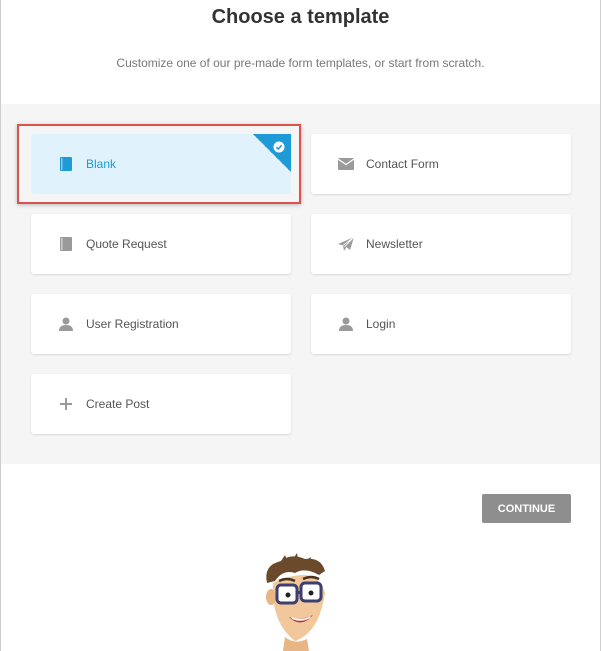 Image resolution: width=601 pixels, height=651 pixels. I want to click on continue-button: CONTINUE, so click(526, 508).